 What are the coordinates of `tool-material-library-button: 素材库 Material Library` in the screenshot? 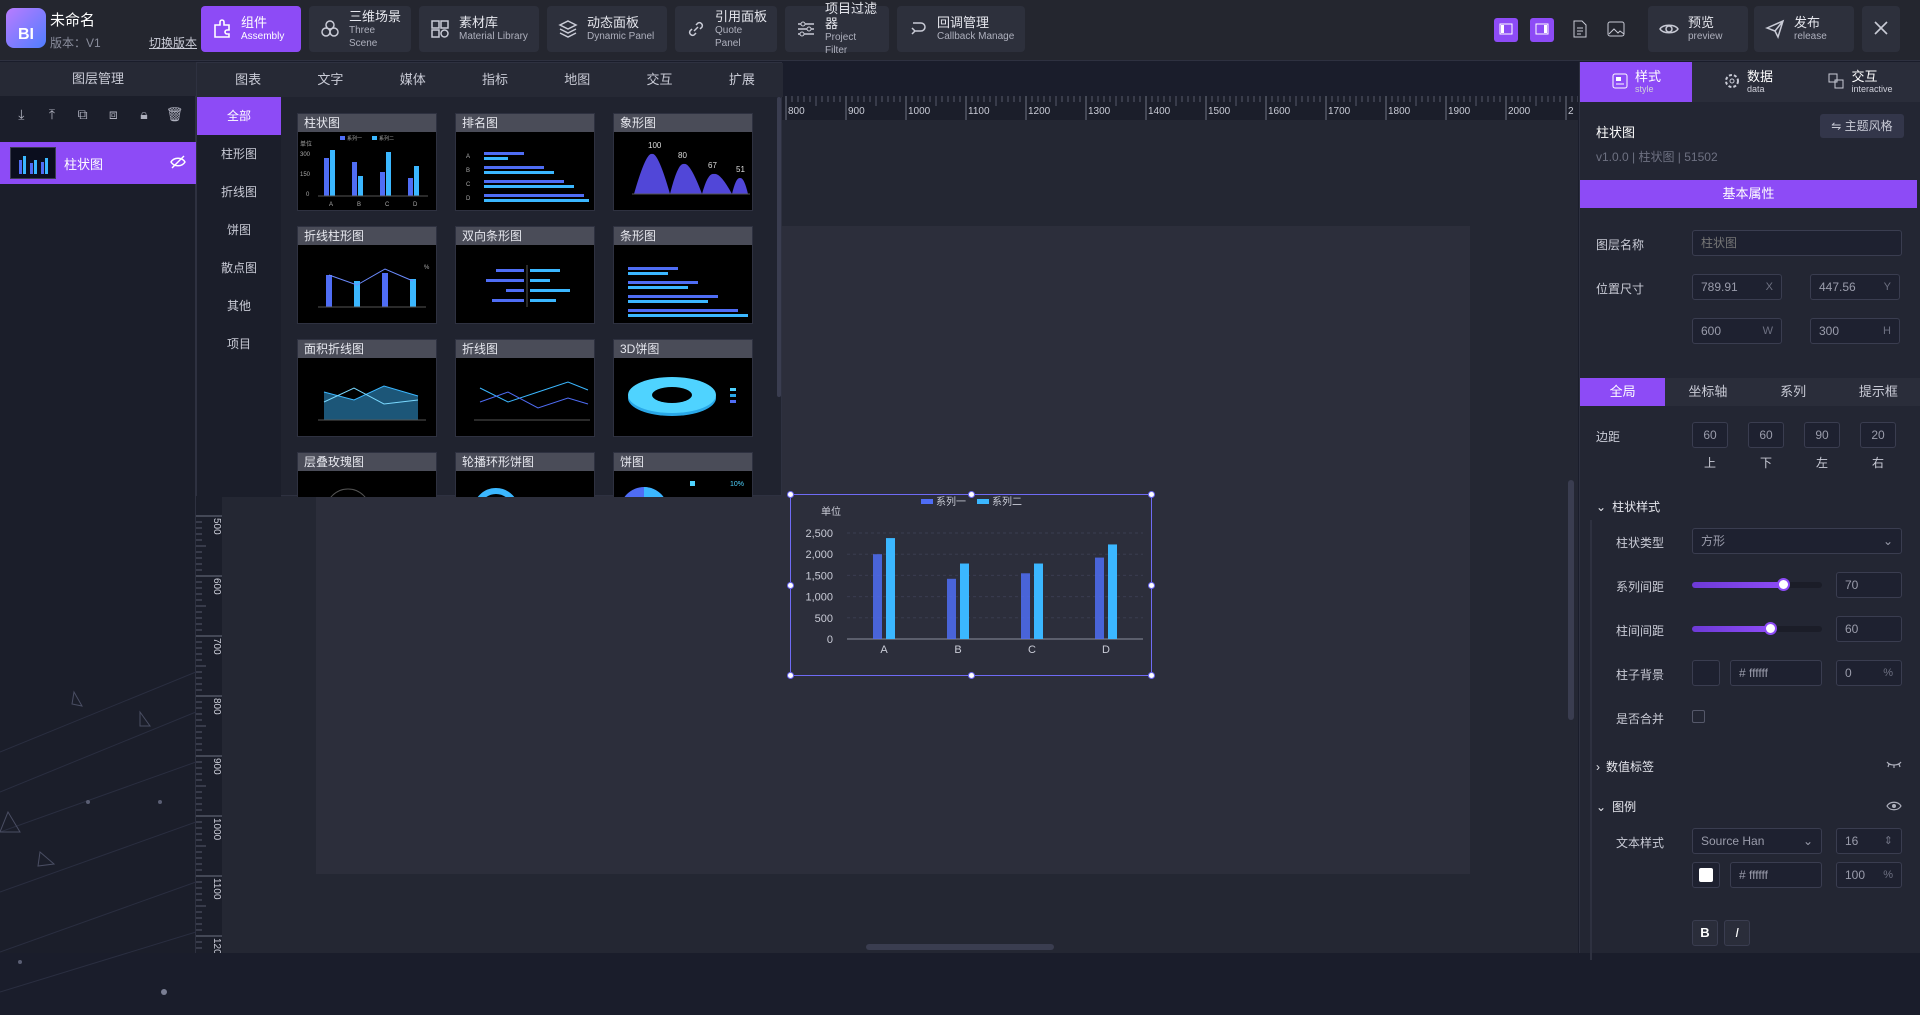 It's located at (479, 29).